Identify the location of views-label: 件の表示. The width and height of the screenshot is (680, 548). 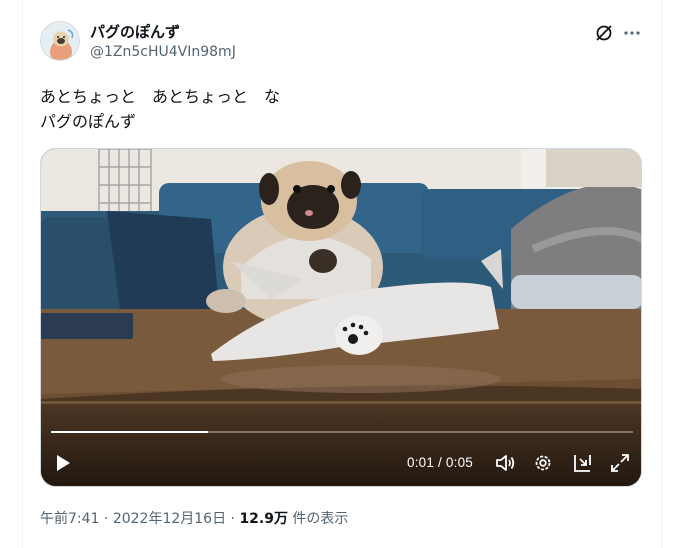
(318, 519).